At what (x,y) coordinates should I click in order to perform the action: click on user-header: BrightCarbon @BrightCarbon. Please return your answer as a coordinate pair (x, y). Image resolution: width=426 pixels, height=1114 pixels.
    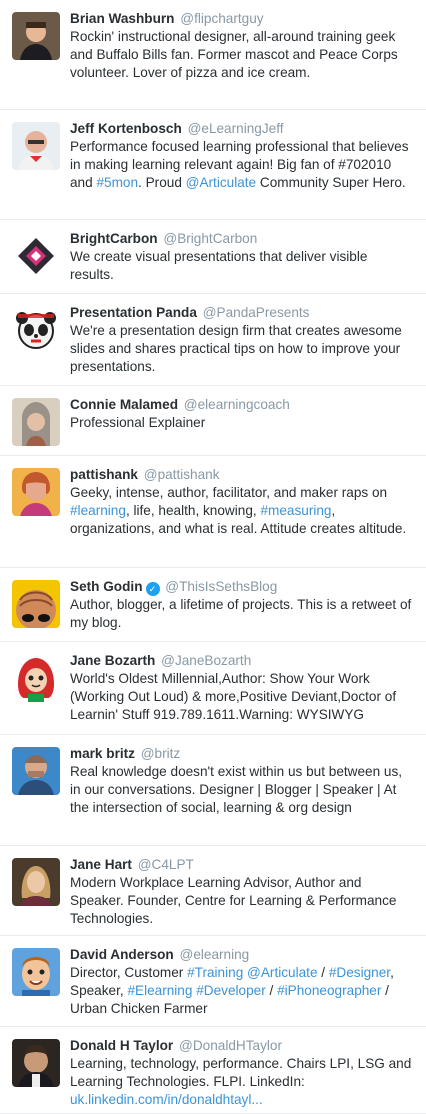
    Looking at the image, I should click on (242, 239).